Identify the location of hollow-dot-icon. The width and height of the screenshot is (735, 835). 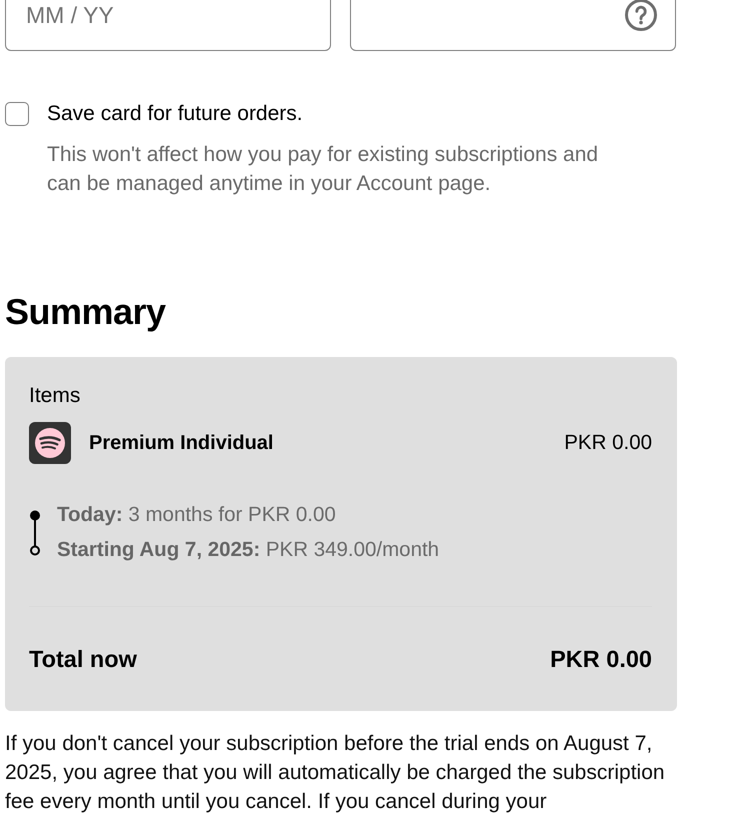
(35, 551).